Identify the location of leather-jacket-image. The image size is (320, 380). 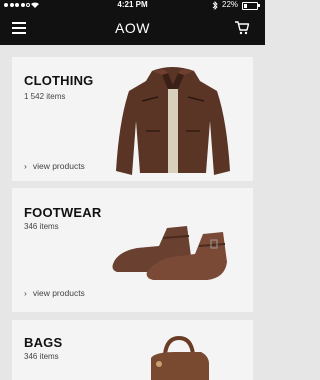
(173, 121).